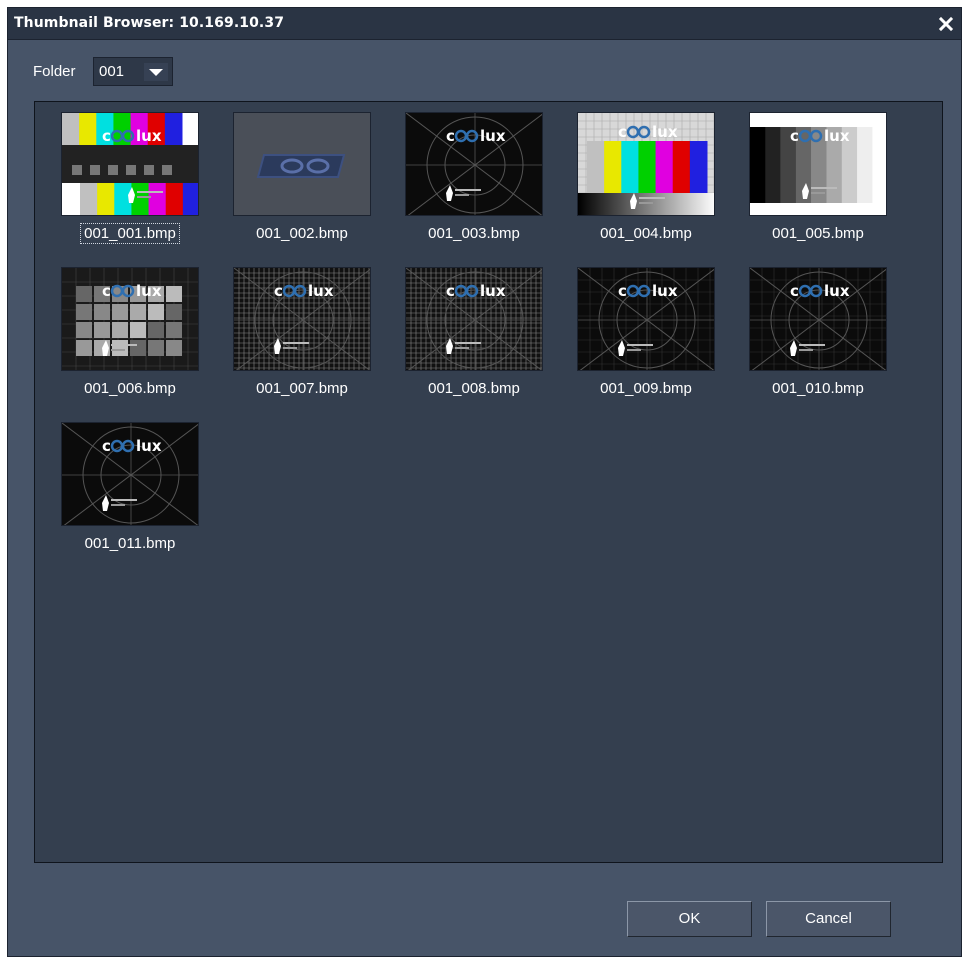 The image size is (970, 962). I want to click on folder-dropdown: 001, so click(133, 71).